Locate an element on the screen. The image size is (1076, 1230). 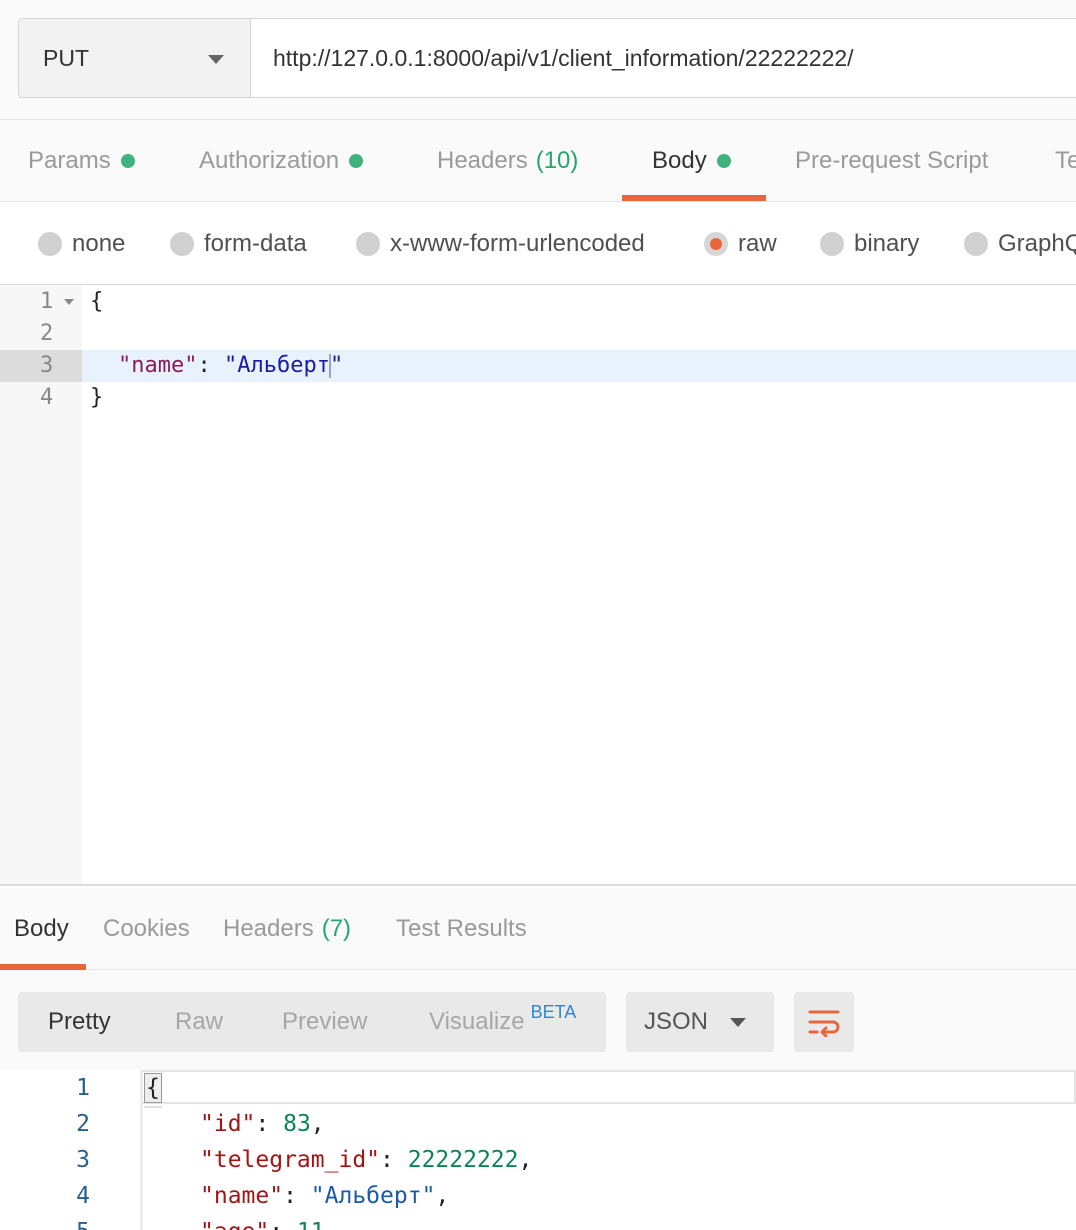
tab-body: Body is located at coordinates (691, 161).